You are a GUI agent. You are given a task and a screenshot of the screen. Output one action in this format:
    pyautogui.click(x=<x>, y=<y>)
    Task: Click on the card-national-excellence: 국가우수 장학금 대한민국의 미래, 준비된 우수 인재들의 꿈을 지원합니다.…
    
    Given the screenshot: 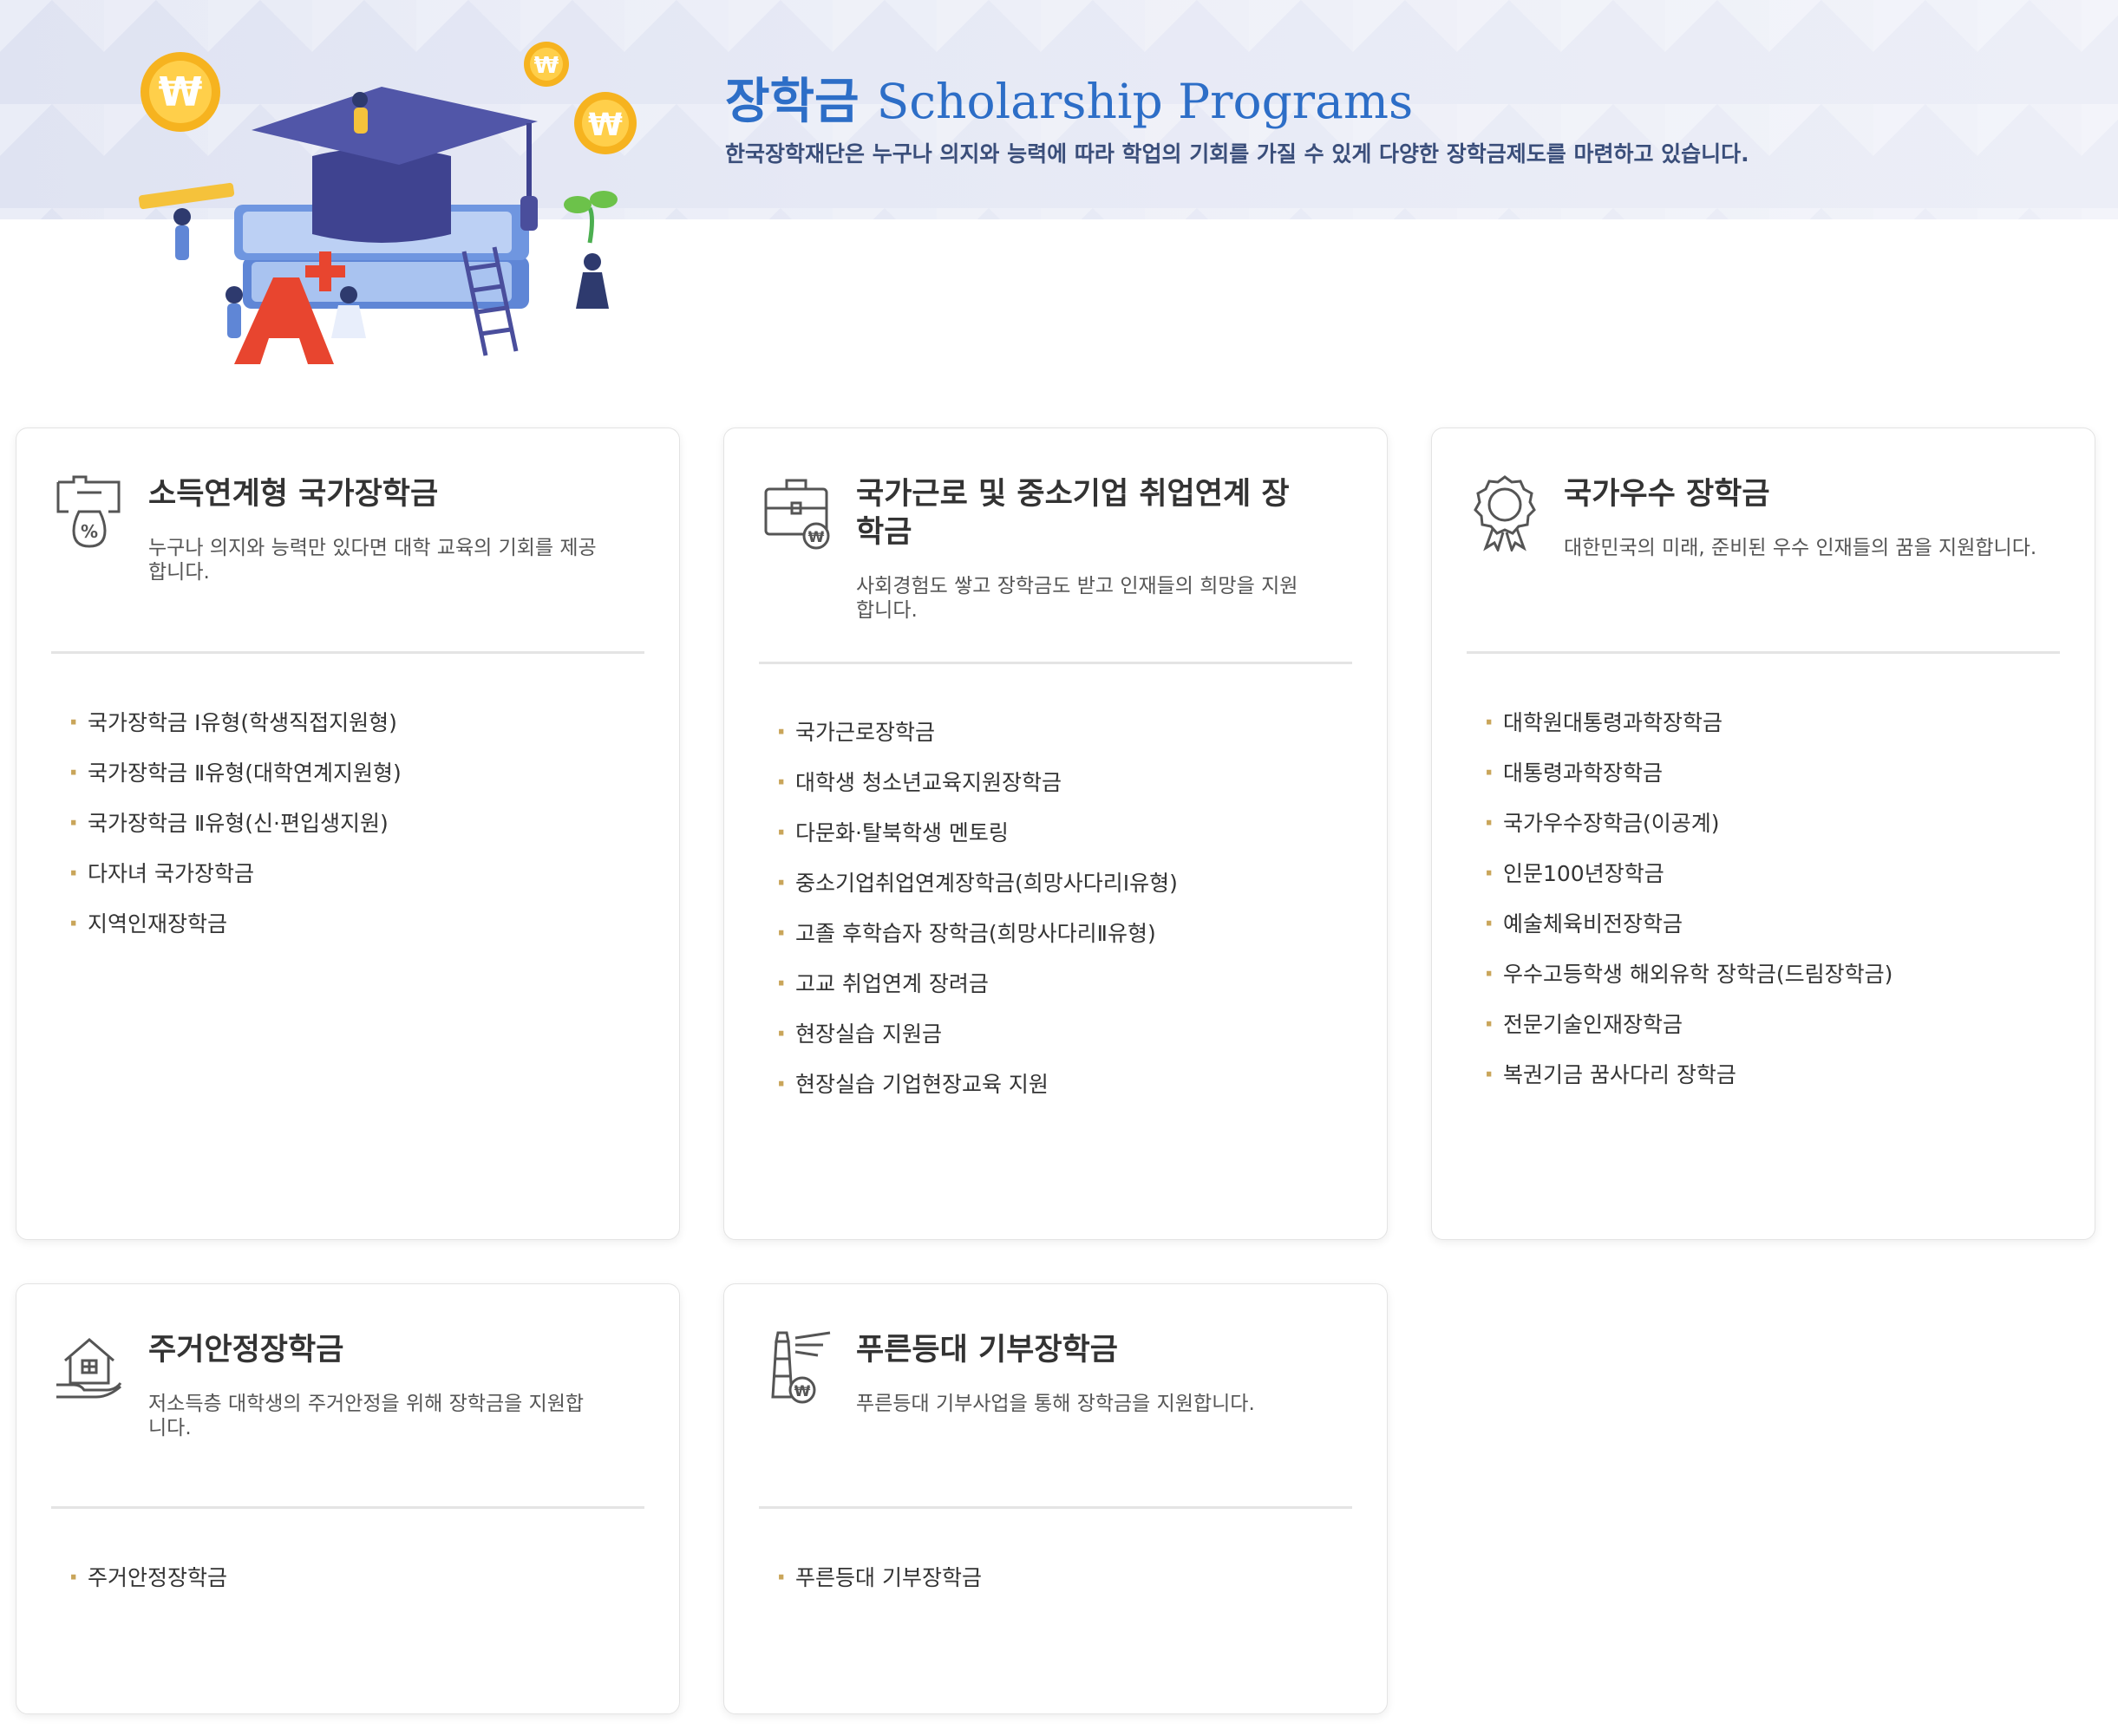 What is the action you would take?
    pyautogui.click(x=1763, y=833)
    